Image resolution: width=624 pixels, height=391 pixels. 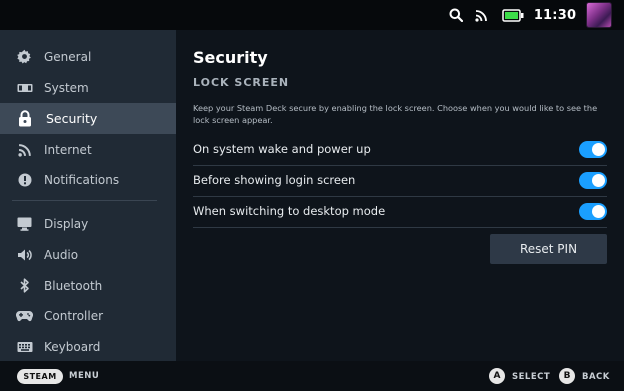 I want to click on sidebar-item-label: System, so click(x=66, y=87).